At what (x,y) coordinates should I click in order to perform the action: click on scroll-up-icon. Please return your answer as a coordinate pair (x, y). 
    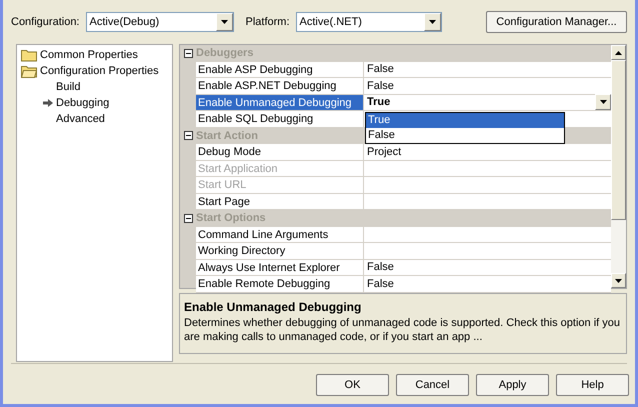
    Looking at the image, I should click on (618, 52).